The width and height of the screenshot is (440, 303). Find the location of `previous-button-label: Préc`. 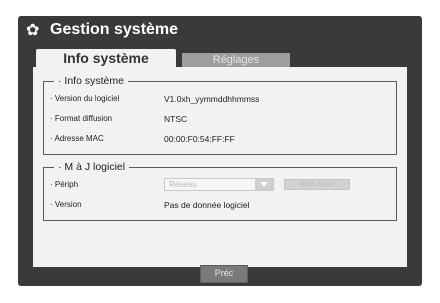

previous-button-label: Préc is located at coordinates (224, 273).